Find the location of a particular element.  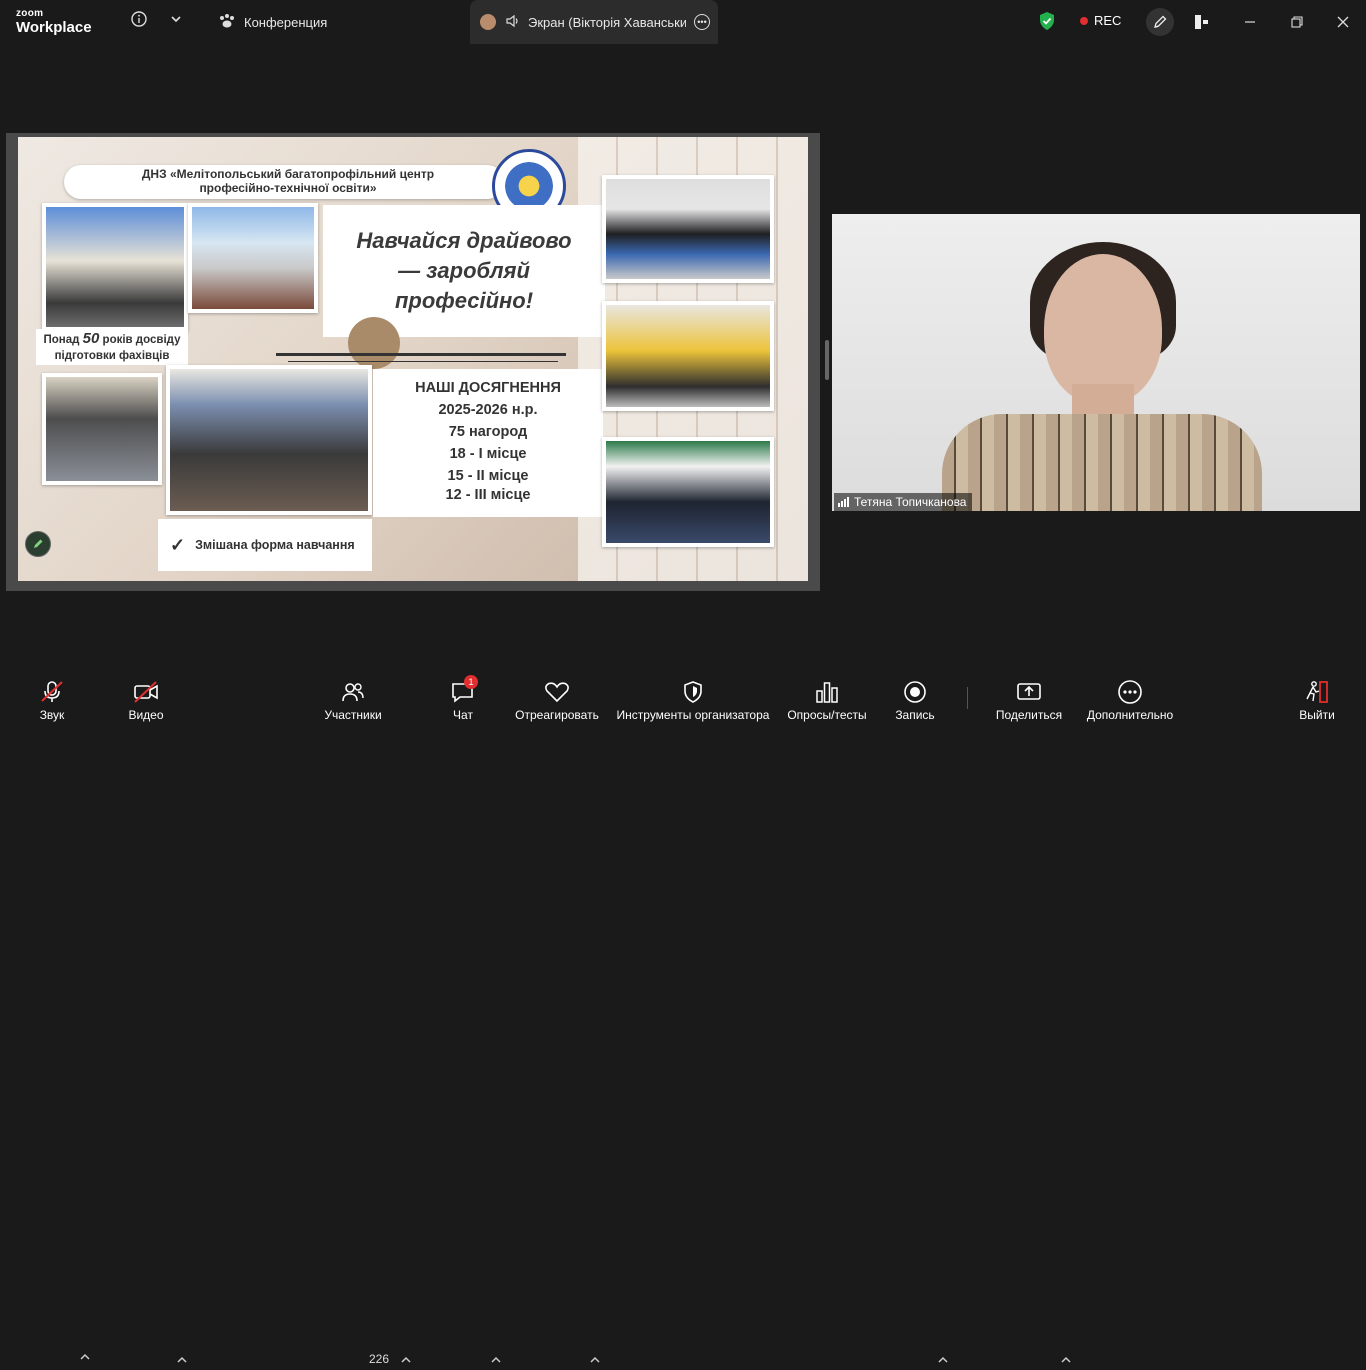

heart-icon is located at coordinates (557, 692).